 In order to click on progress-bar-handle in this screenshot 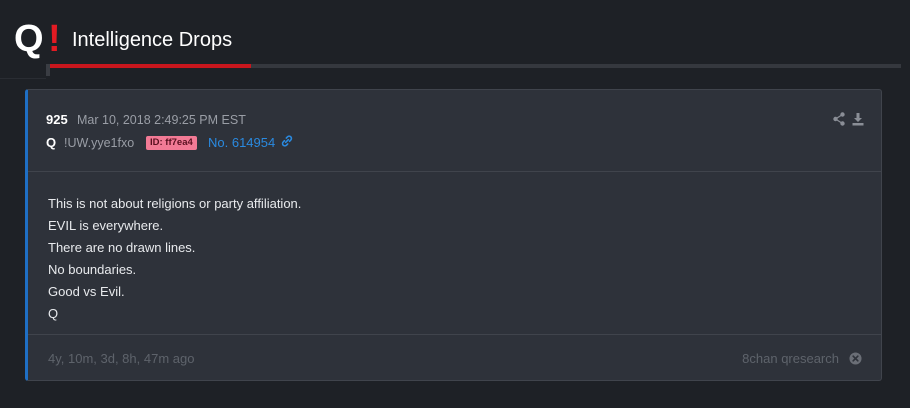, I will do `click(48, 70)`.